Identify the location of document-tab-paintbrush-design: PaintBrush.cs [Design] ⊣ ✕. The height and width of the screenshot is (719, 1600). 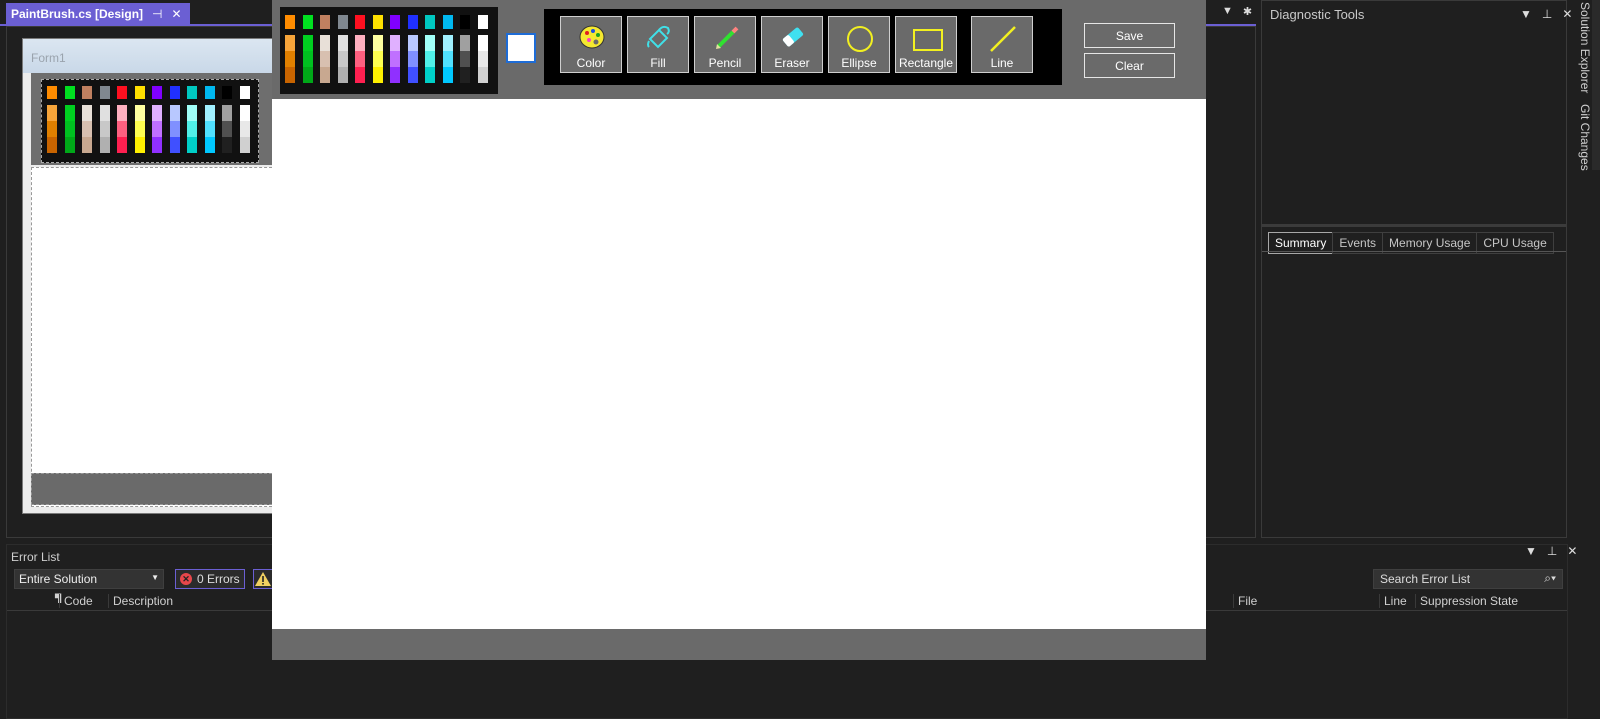
(98, 13).